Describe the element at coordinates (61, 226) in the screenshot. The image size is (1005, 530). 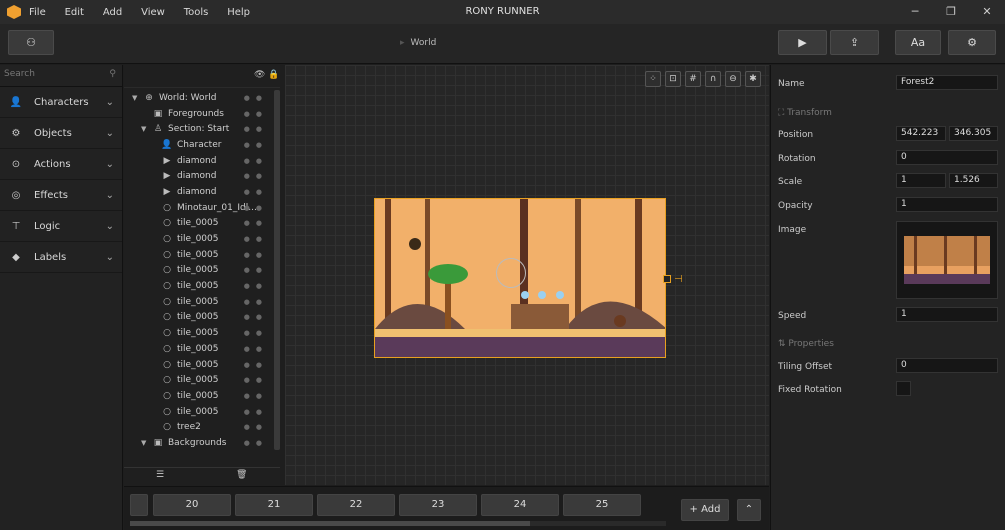
I see `sidebar-item-logic: ⊤ Logic ⌄` at that location.